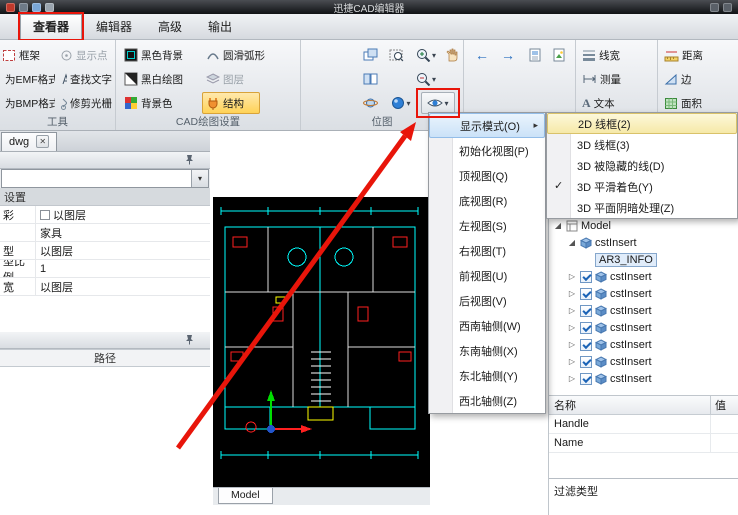 This screenshot has width=738, height=515. I want to click on tab-editor: 编辑器, so click(114, 27).